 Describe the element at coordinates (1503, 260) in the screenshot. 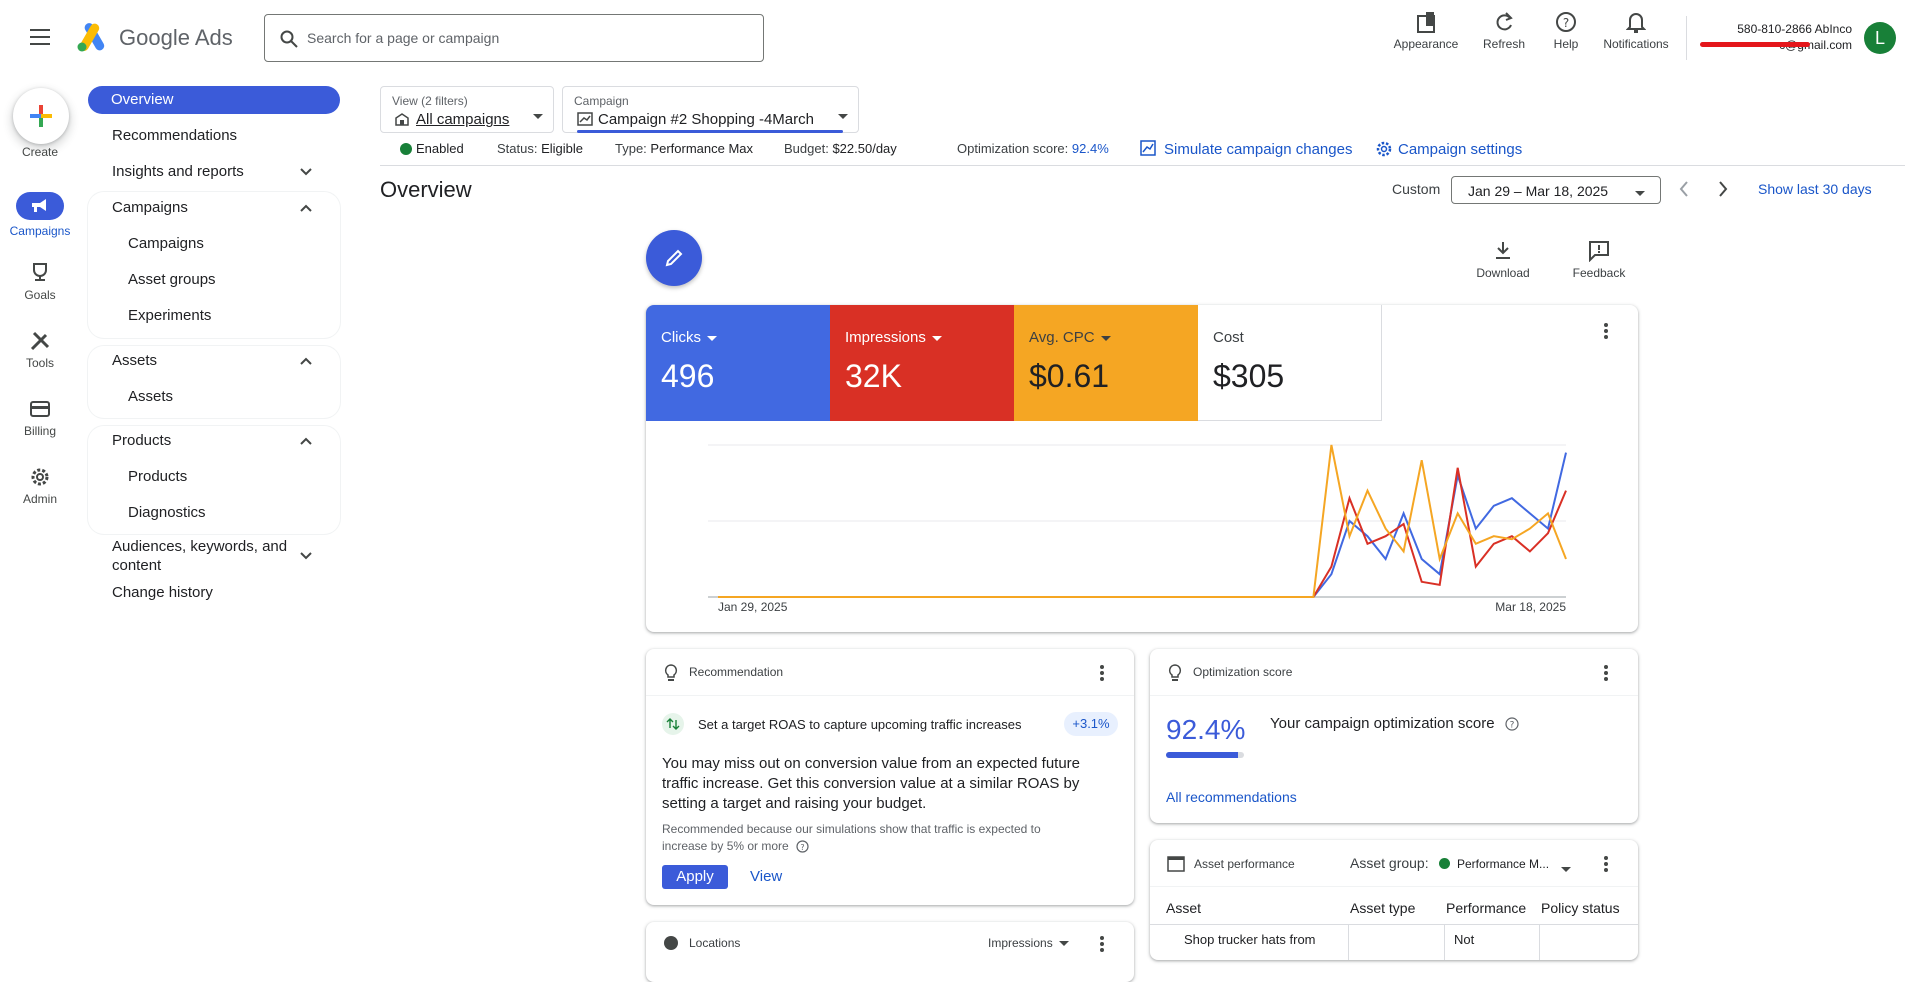

I see `download-button: Download` at that location.